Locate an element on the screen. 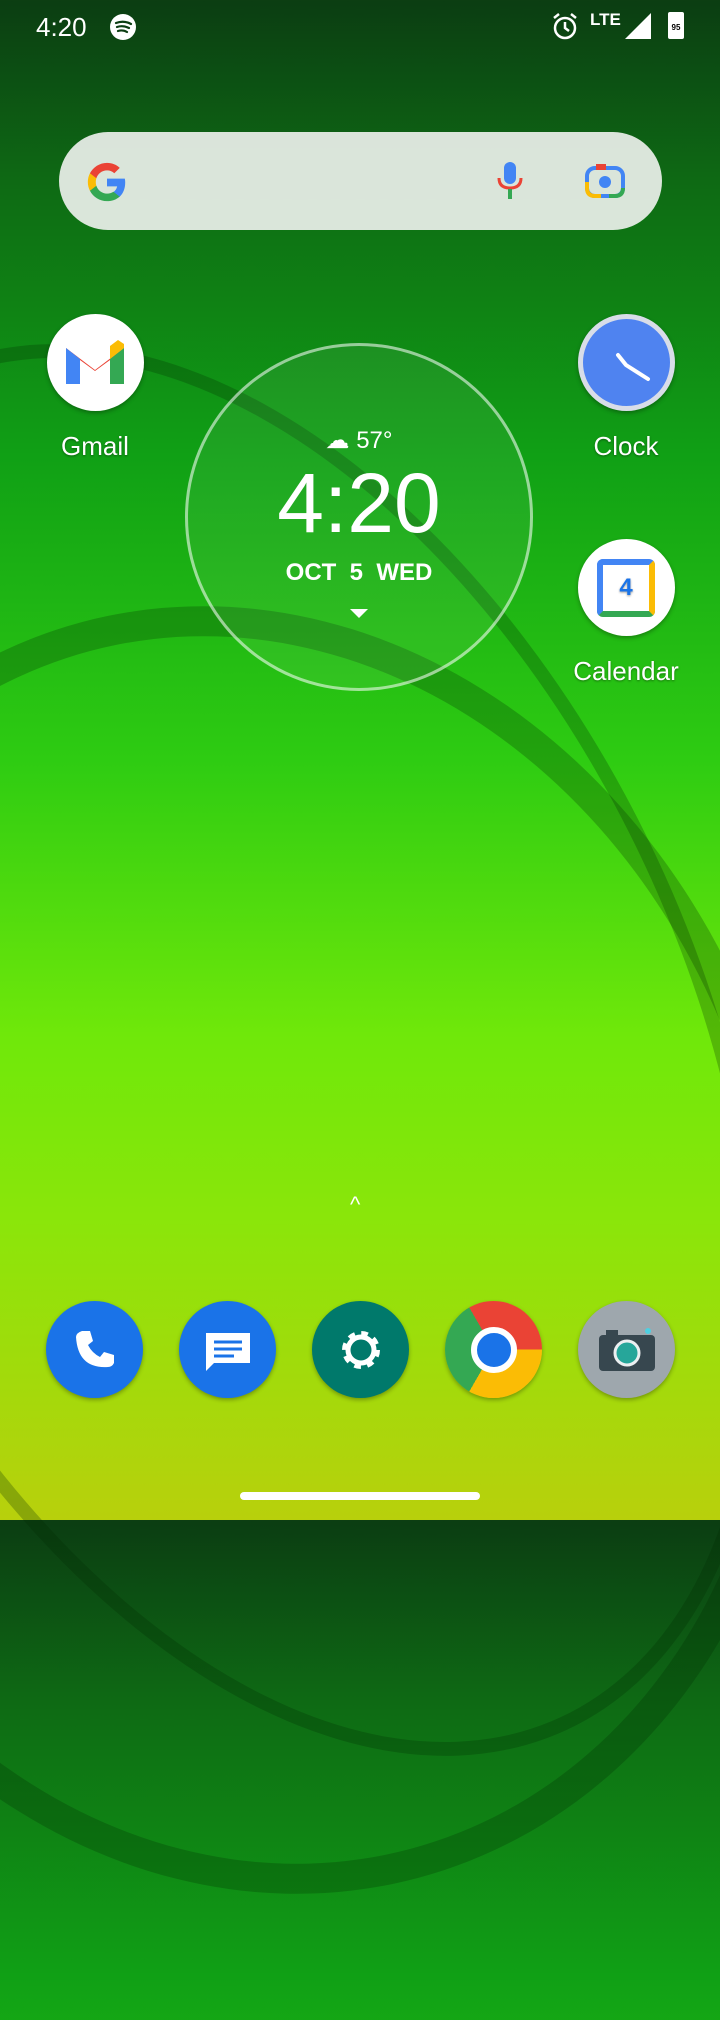 Image resolution: width=720 pixels, height=2020 pixels. widget-time: 4:20 is located at coordinates (359, 503).